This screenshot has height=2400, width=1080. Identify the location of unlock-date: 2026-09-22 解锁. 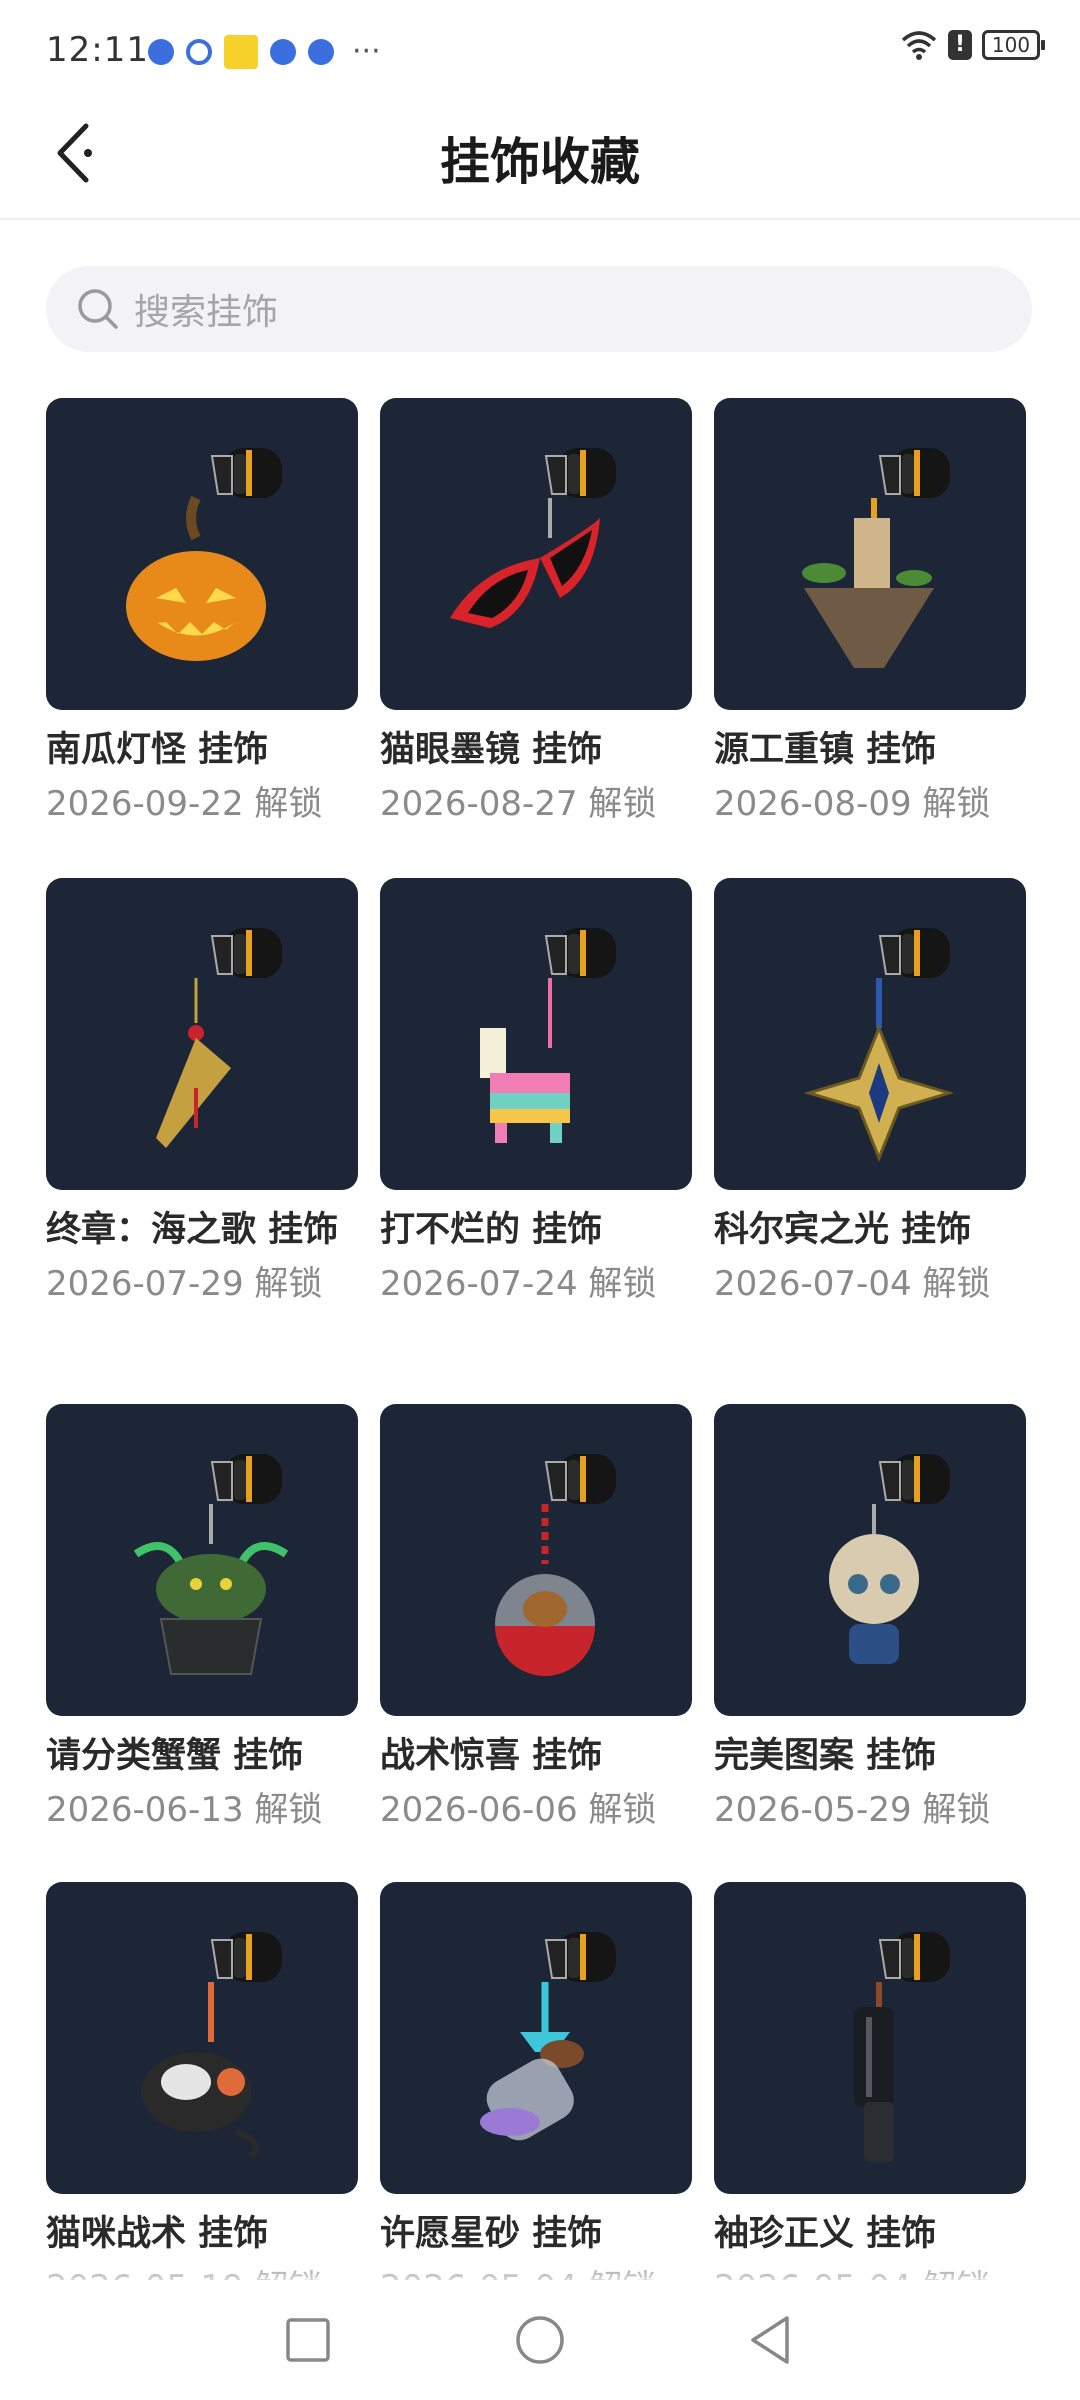
(184, 804).